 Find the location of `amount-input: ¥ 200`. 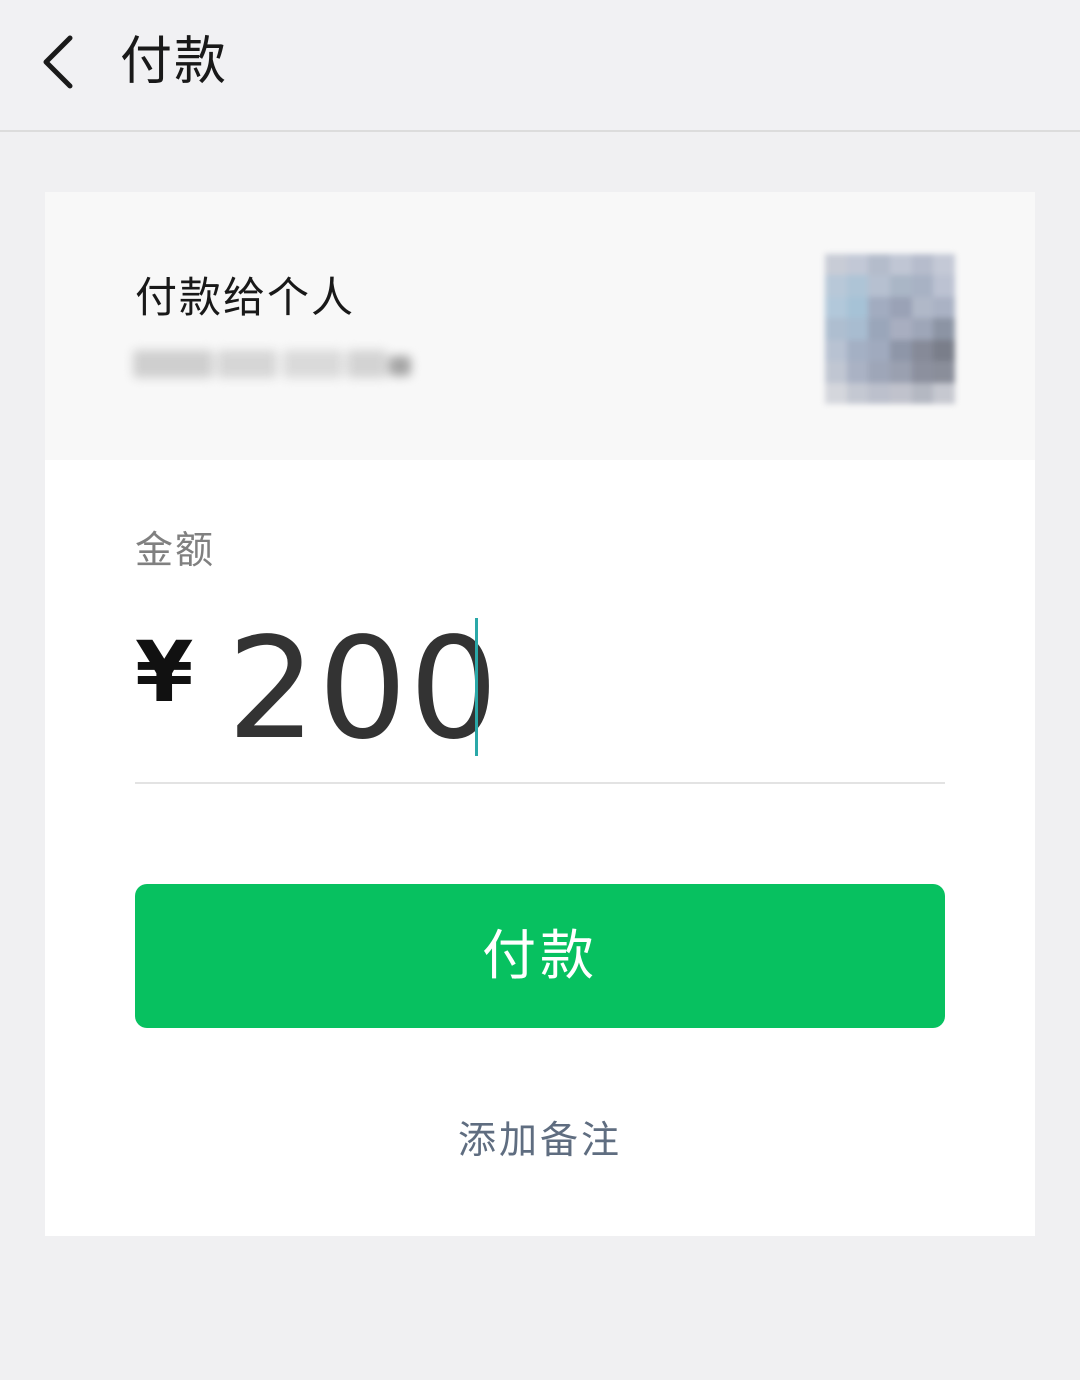

amount-input: ¥ 200 is located at coordinates (540, 690).